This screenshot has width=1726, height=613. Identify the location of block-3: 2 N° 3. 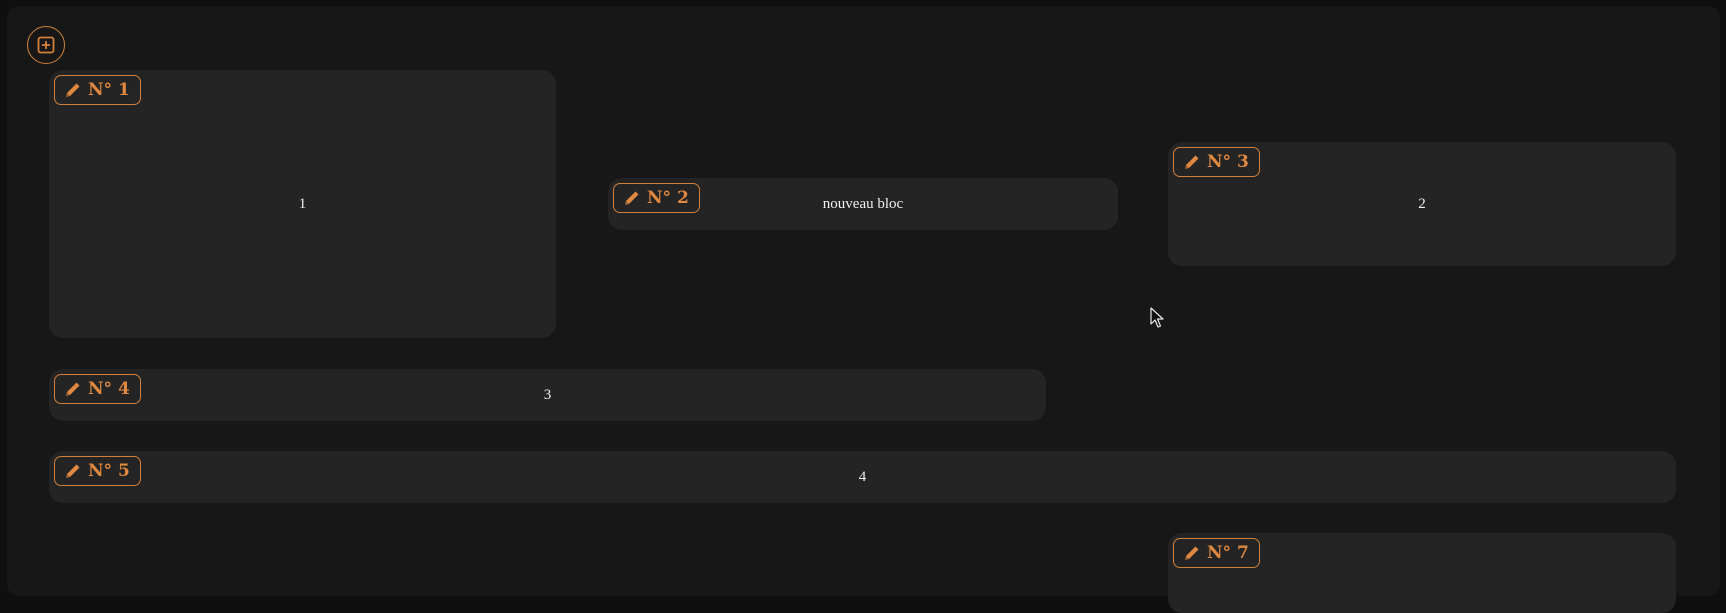
(1422, 204).